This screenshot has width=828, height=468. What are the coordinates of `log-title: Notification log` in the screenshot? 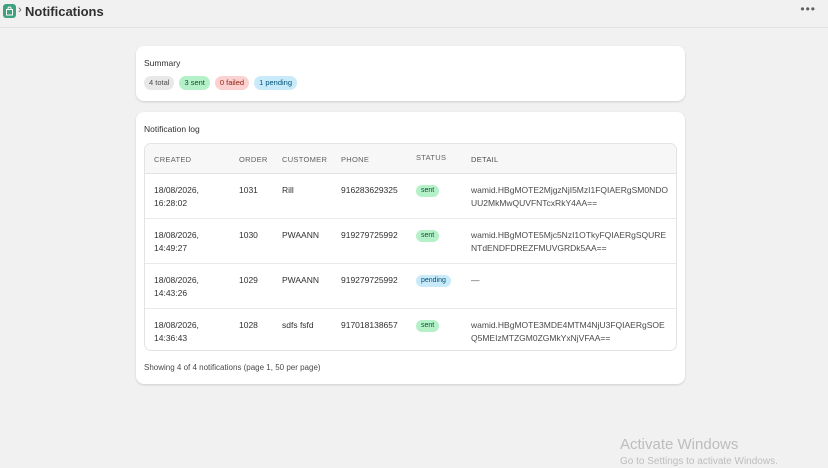 It's located at (172, 129).